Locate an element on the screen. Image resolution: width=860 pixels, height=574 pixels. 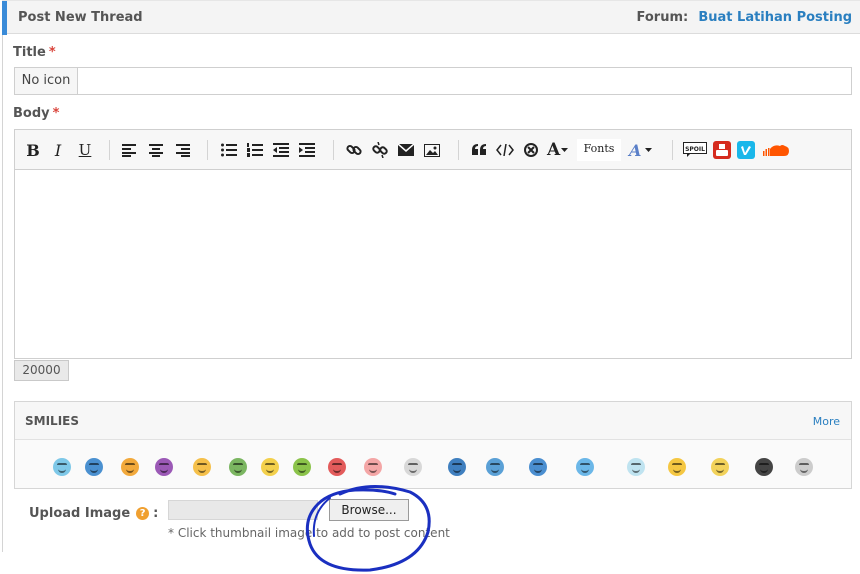
align-left-button is located at coordinates (130, 150).